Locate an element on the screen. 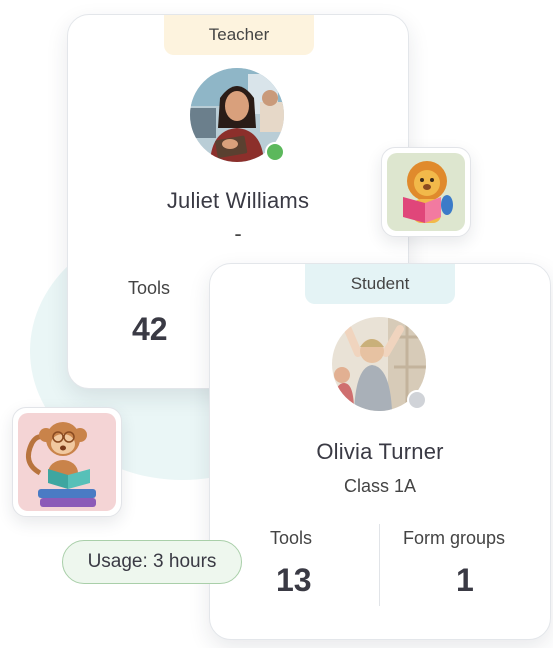  student-class: Class 1A is located at coordinates (380, 486).